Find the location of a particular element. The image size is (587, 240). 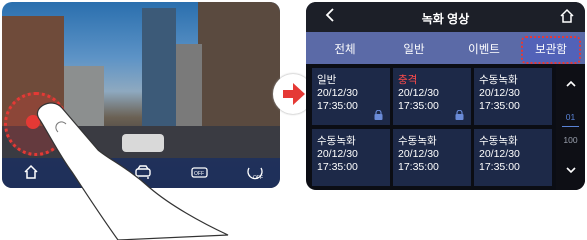

page-scroller: 01 100 is located at coordinates (570, 127).